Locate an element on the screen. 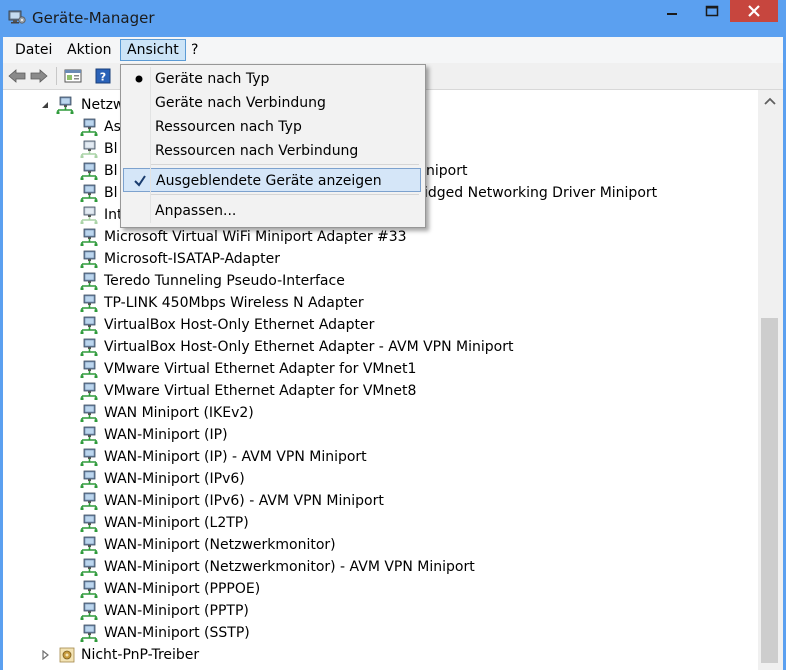  tree-item-label: TP-LINK 450Mbps Wireless N Adapter is located at coordinates (234, 303).